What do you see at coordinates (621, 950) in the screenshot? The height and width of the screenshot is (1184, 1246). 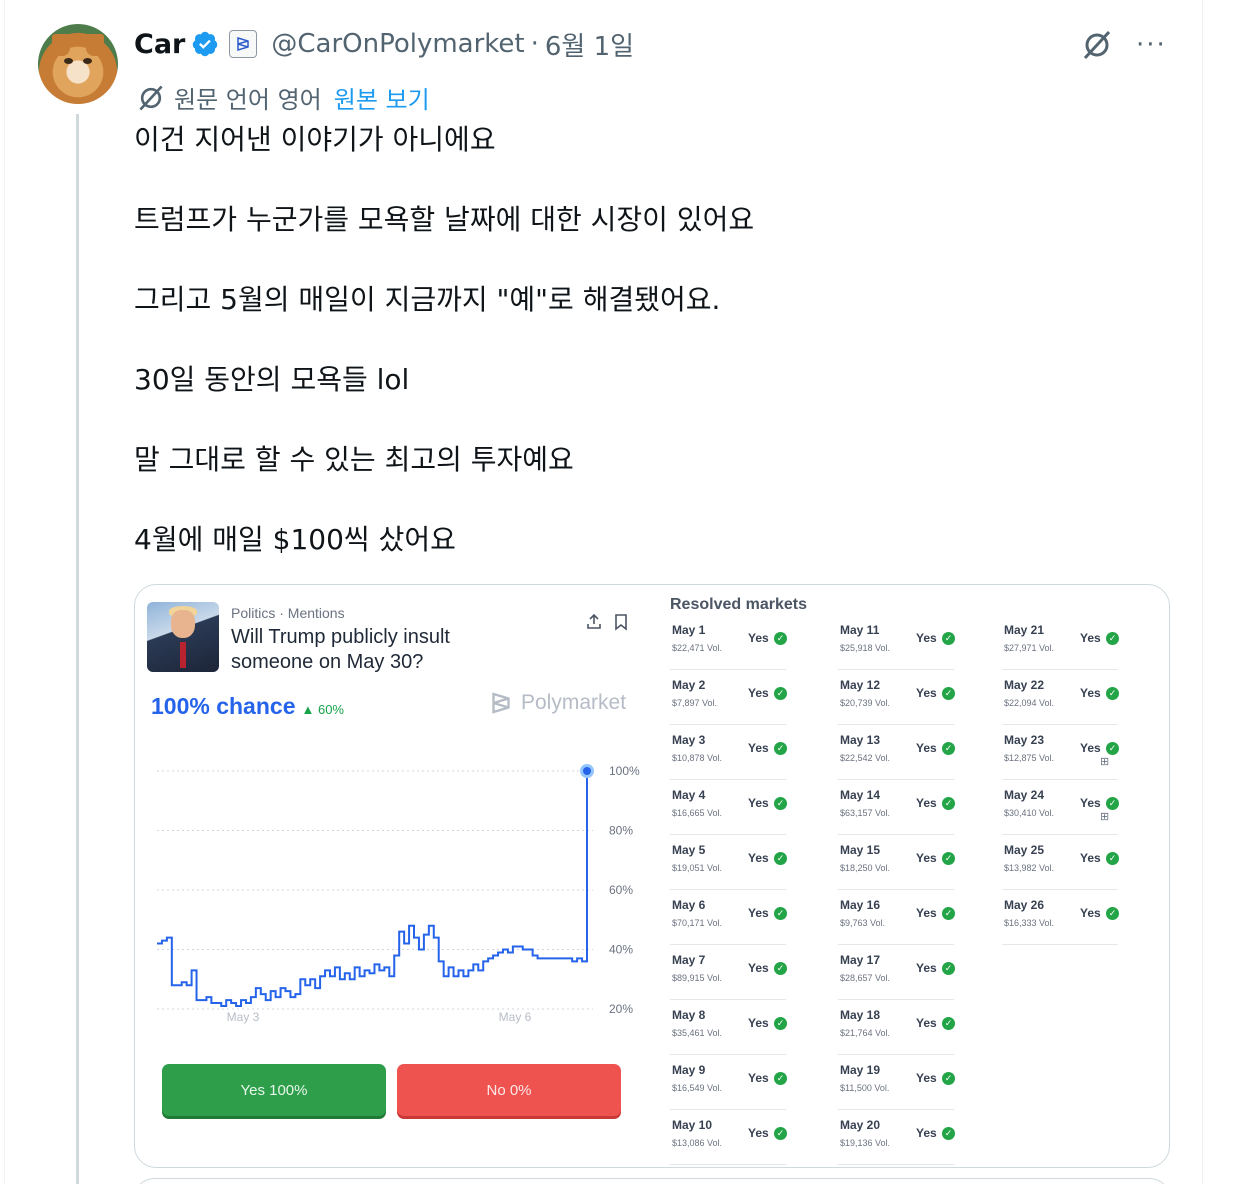 I see `y-tick-label: 40%` at bounding box center [621, 950].